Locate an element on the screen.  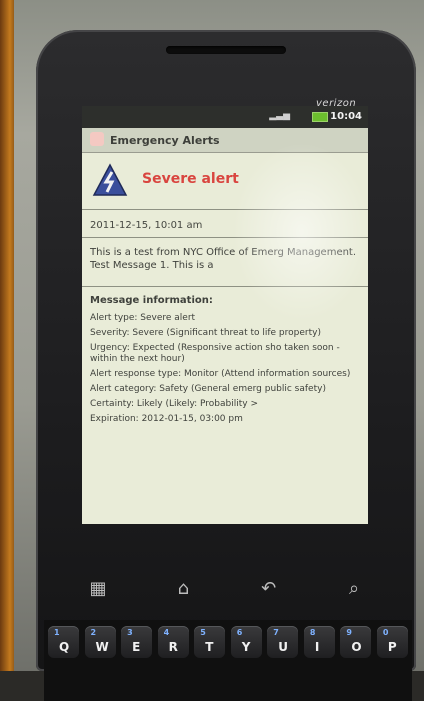
back-softkey-icon: ↶ is located at coordinates (269, 588).